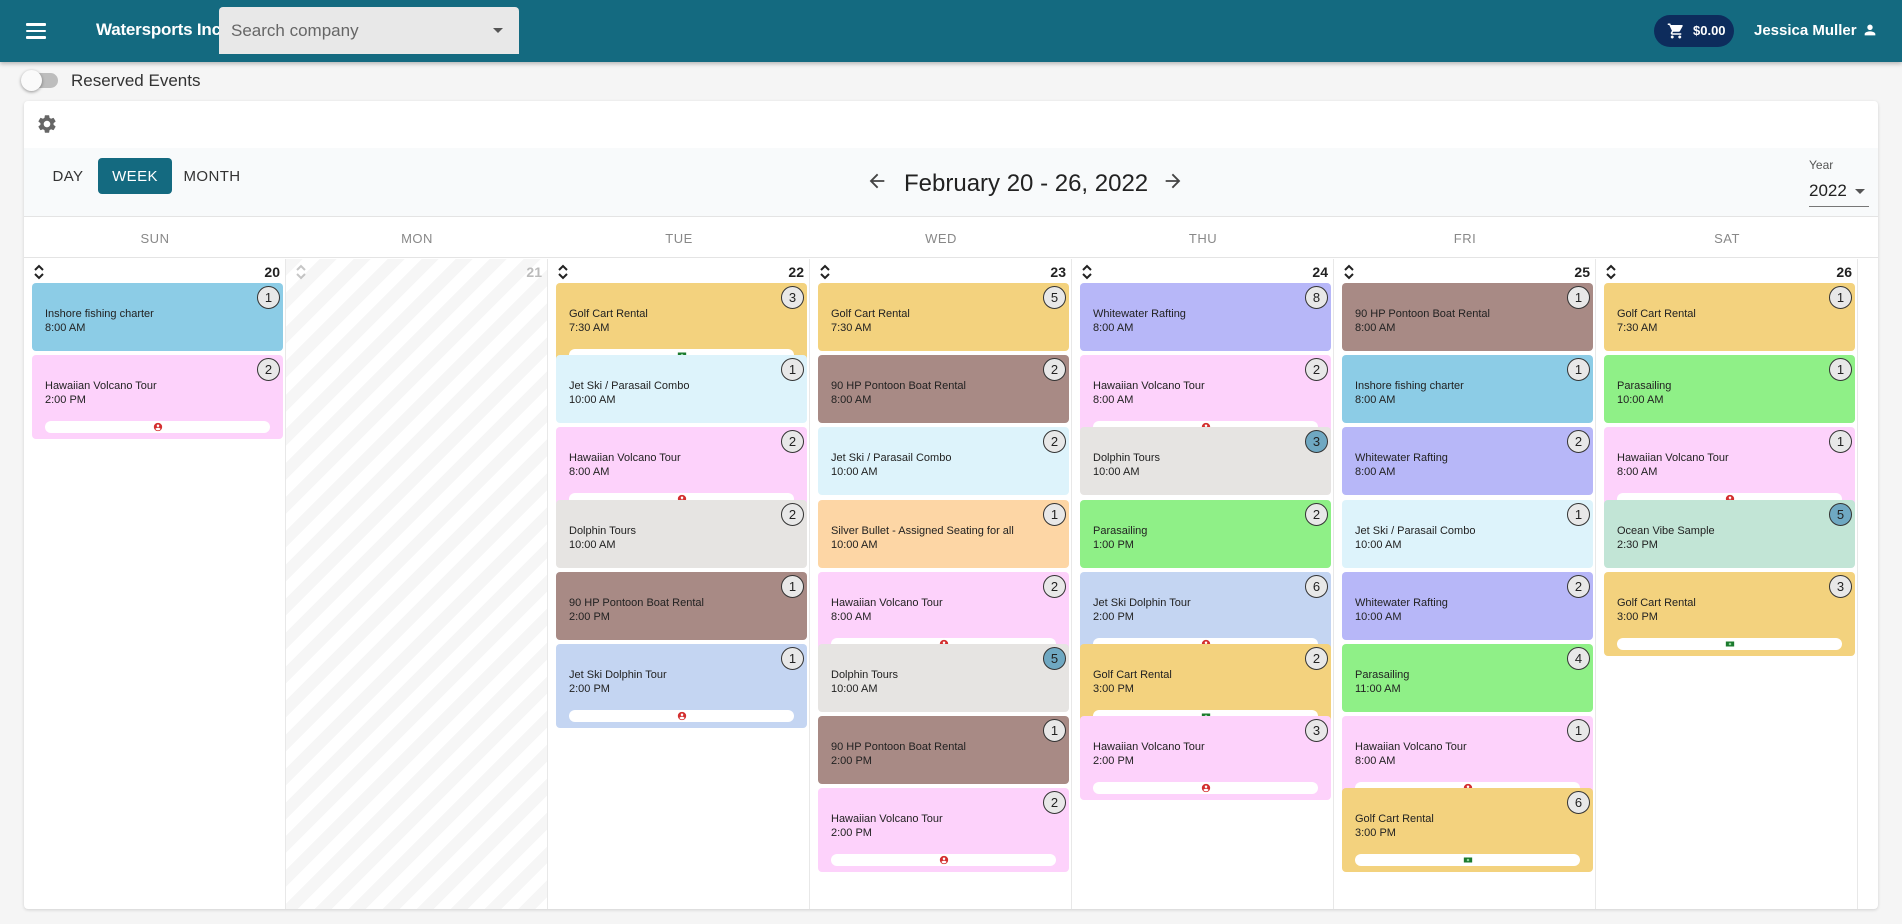 The image size is (1902, 924). I want to click on event-time: 11:00 AM, so click(1378, 689).